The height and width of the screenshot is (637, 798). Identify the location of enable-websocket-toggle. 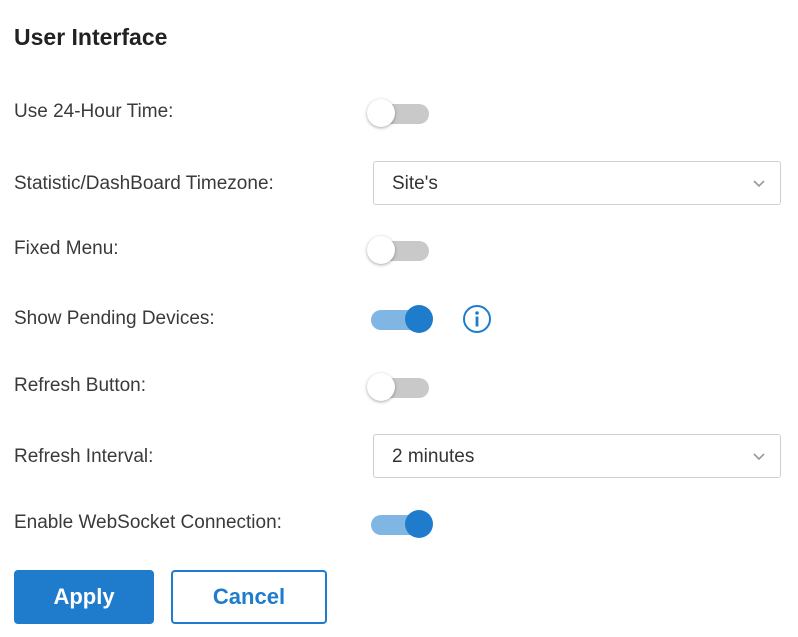
(400, 524).